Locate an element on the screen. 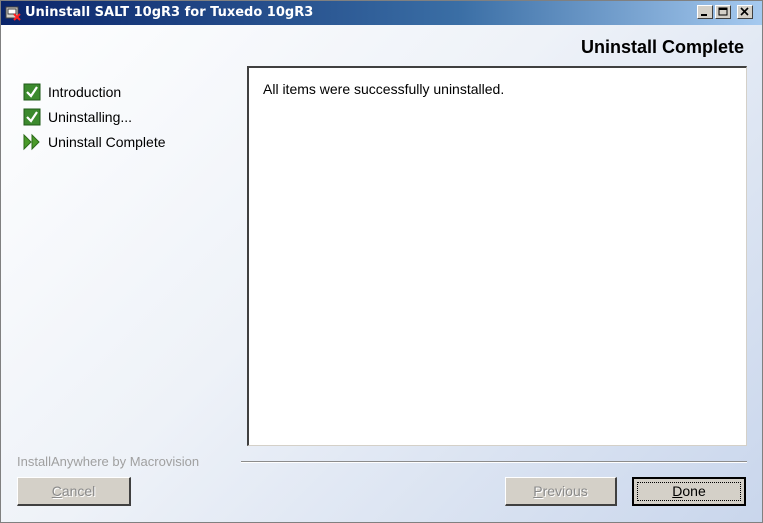 Image resolution: width=763 pixels, height=523 pixels. arrow-current-icon is located at coordinates (31, 141).